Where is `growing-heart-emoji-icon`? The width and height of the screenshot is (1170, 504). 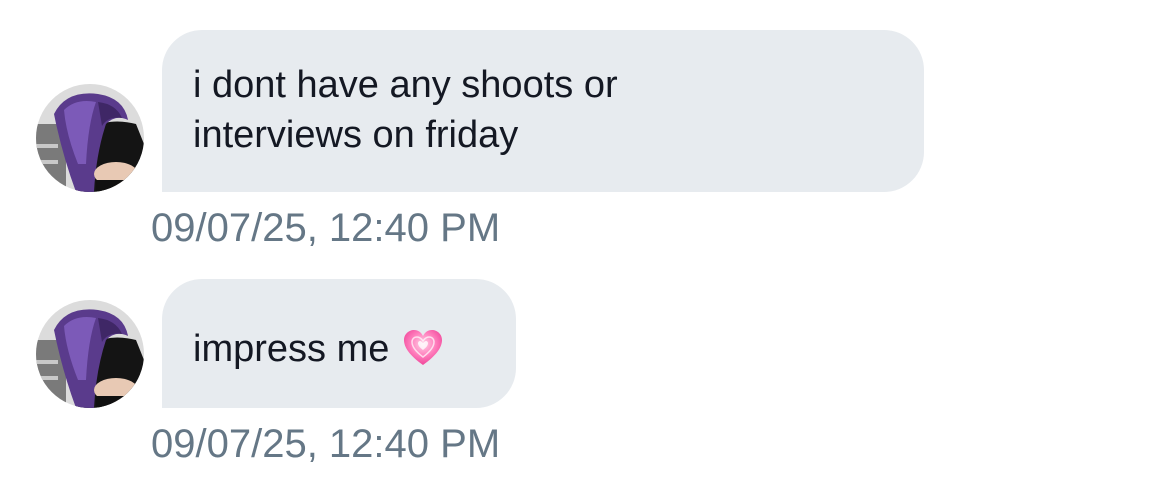
growing-heart-emoji-icon is located at coordinates (423, 354).